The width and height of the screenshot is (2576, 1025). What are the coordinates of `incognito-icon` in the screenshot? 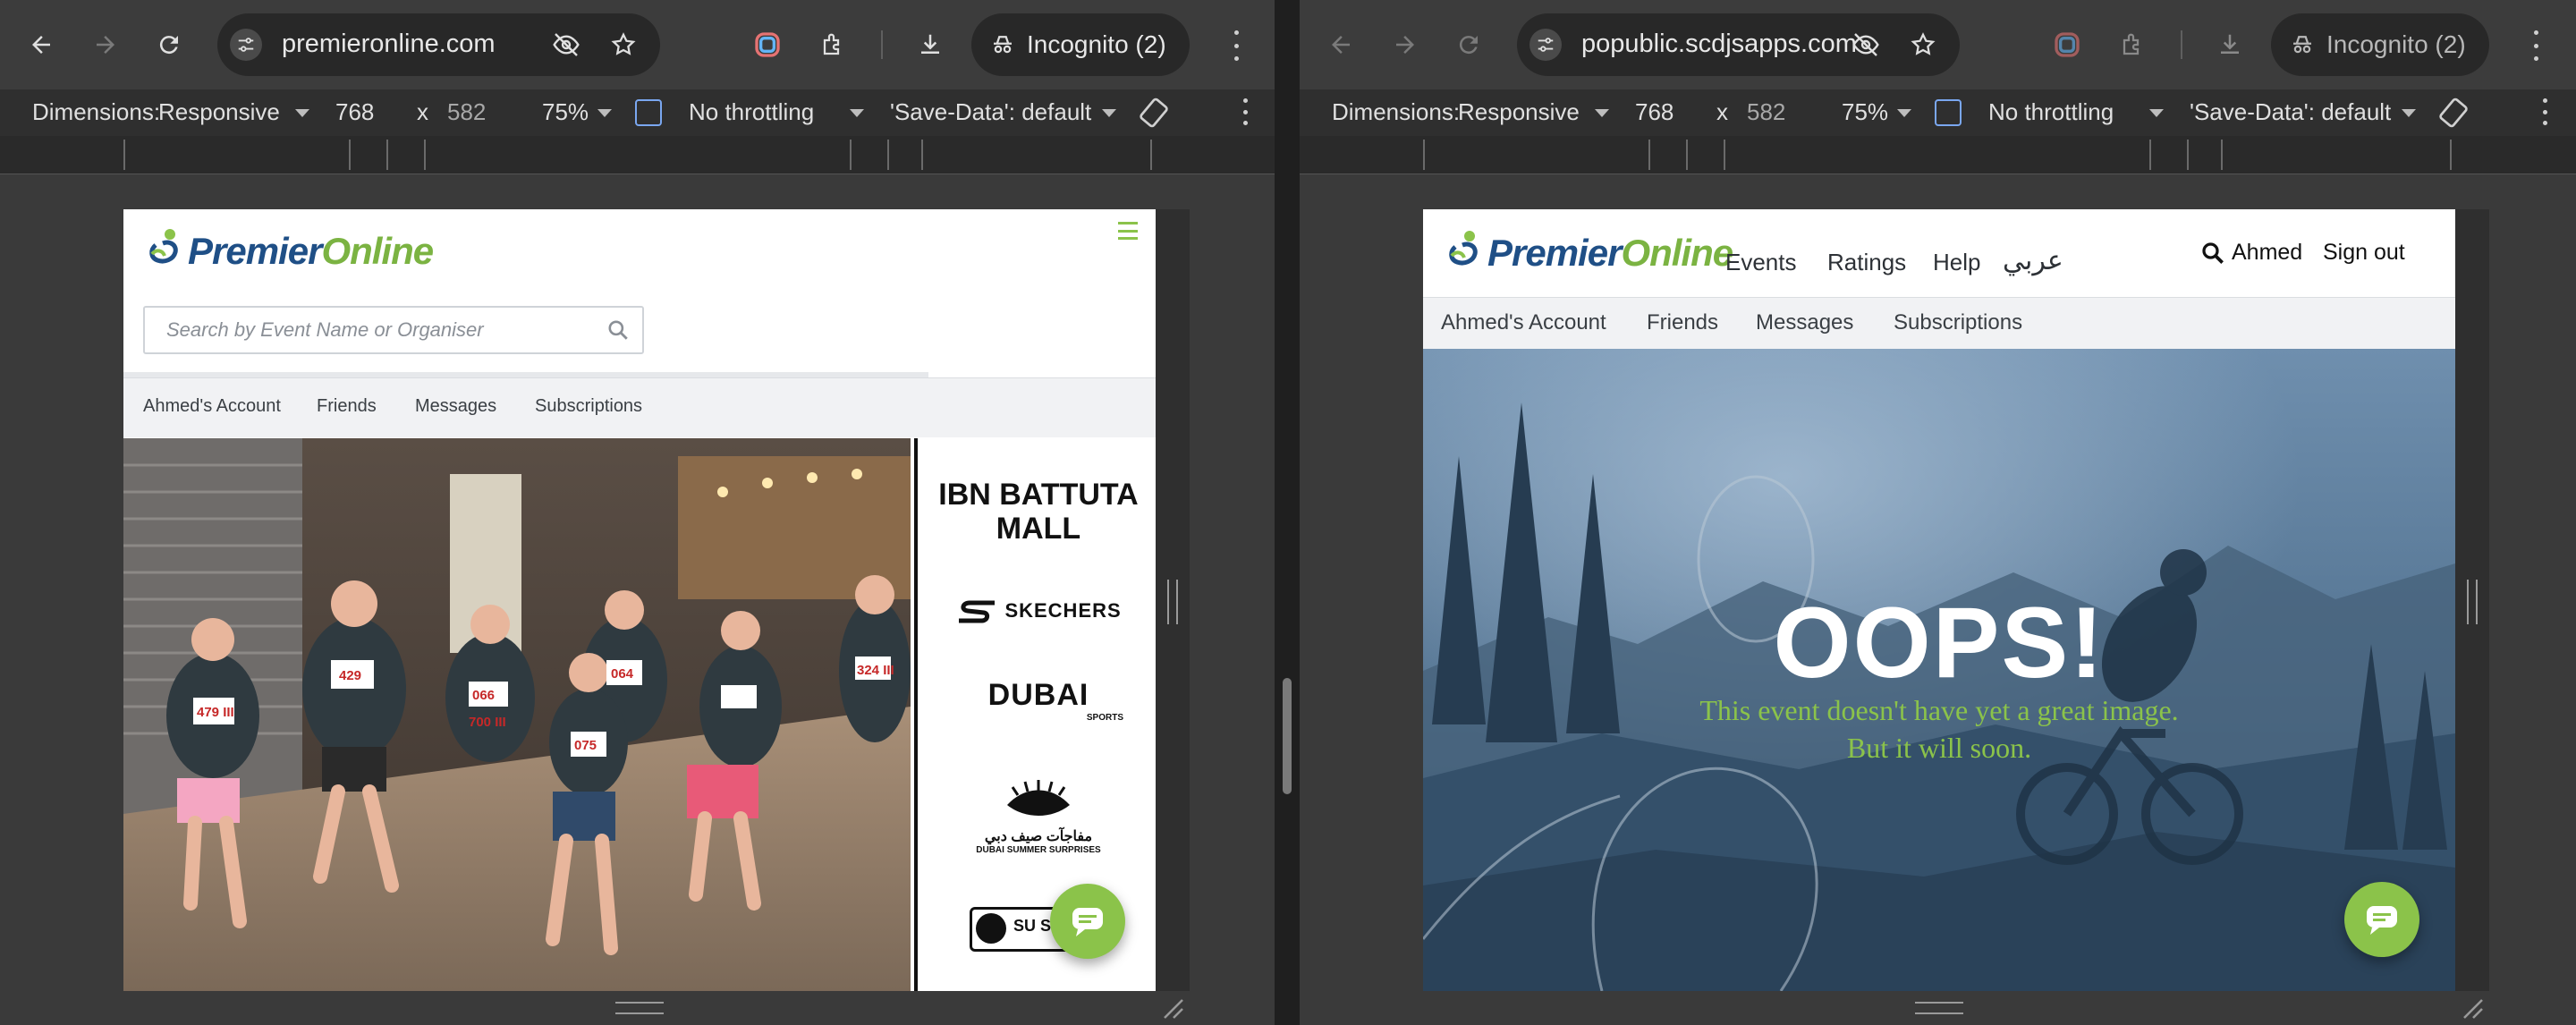 It's located at (2302, 45).